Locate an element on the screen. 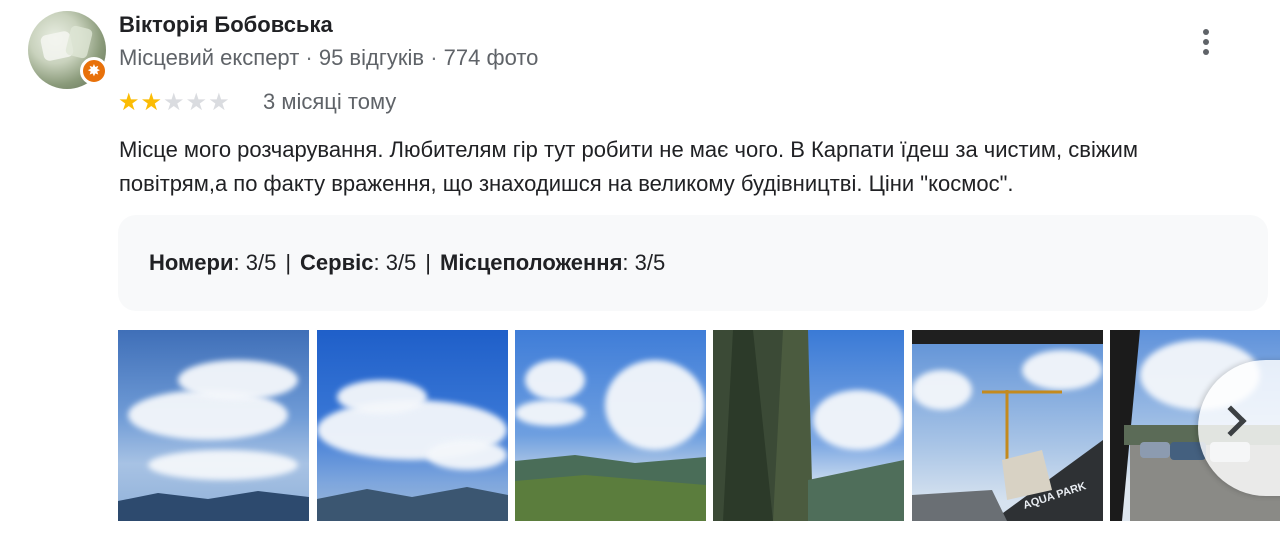 Image resolution: width=1280 pixels, height=544 pixels. more-options-icon is located at coordinates (1206, 42).